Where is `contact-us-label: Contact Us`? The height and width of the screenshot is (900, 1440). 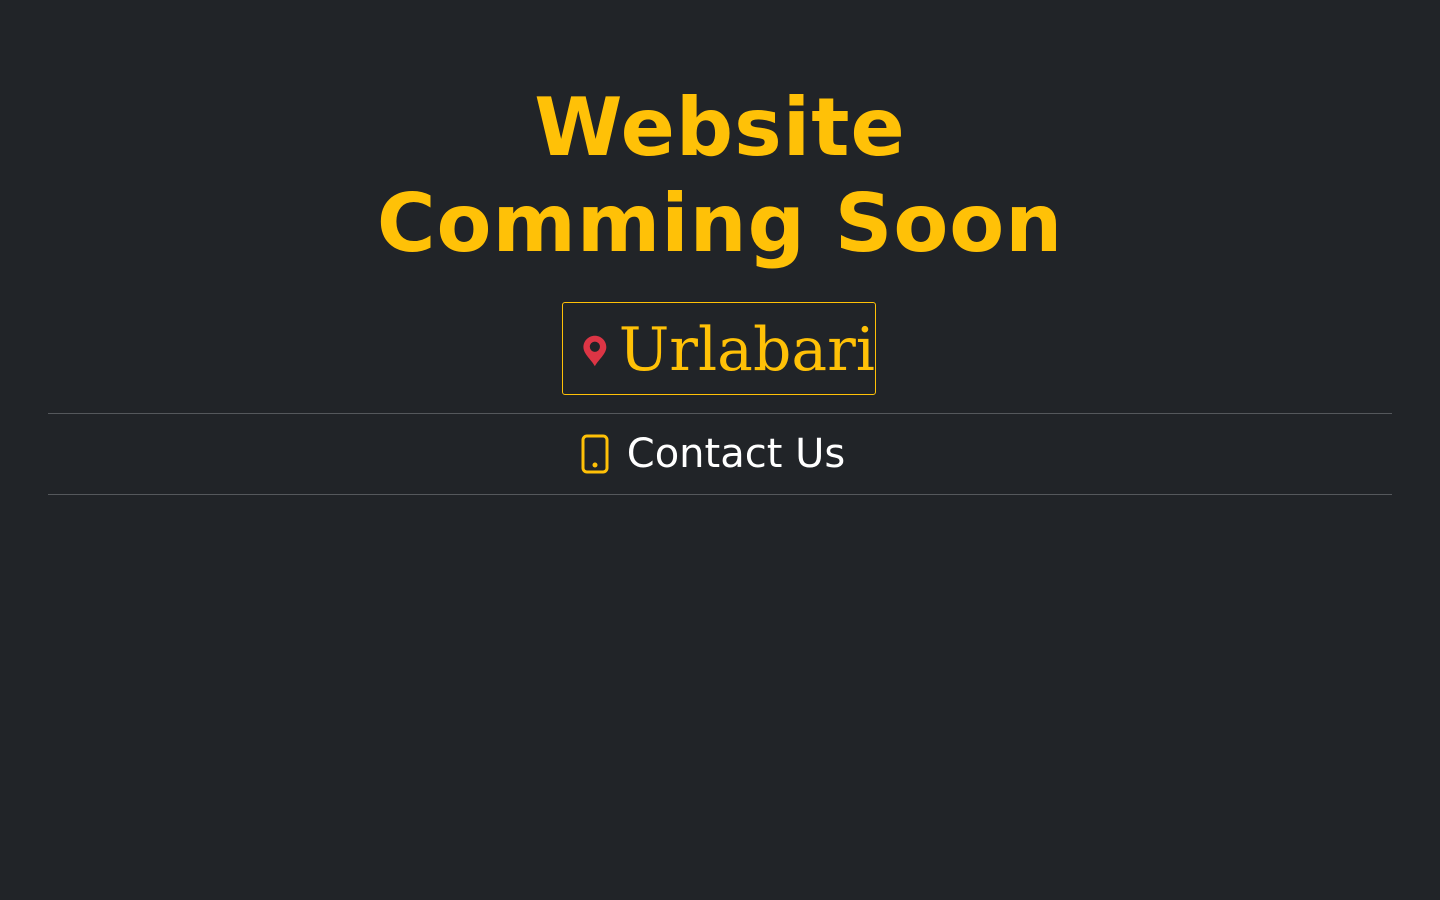 contact-us-label: Contact Us is located at coordinates (736, 454).